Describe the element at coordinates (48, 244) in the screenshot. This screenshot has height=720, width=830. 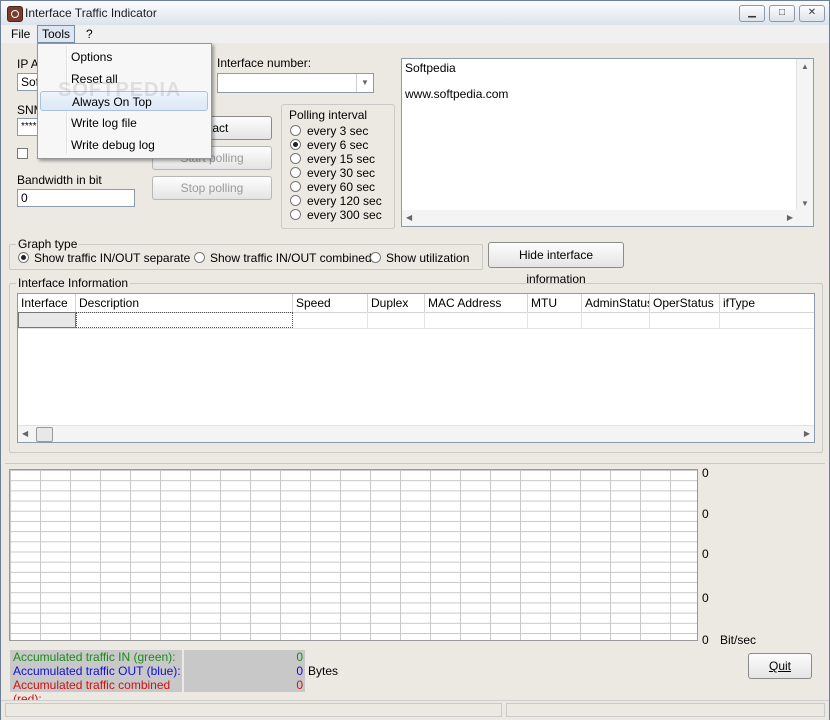
I see `graph-type-title: Graph type` at that location.